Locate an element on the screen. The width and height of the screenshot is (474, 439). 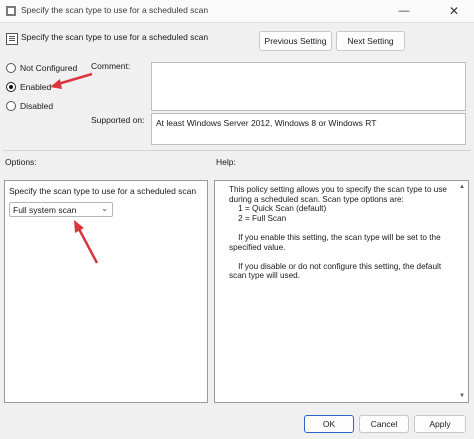
radio-disabled: Disabled is located at coordinates (29, 106).